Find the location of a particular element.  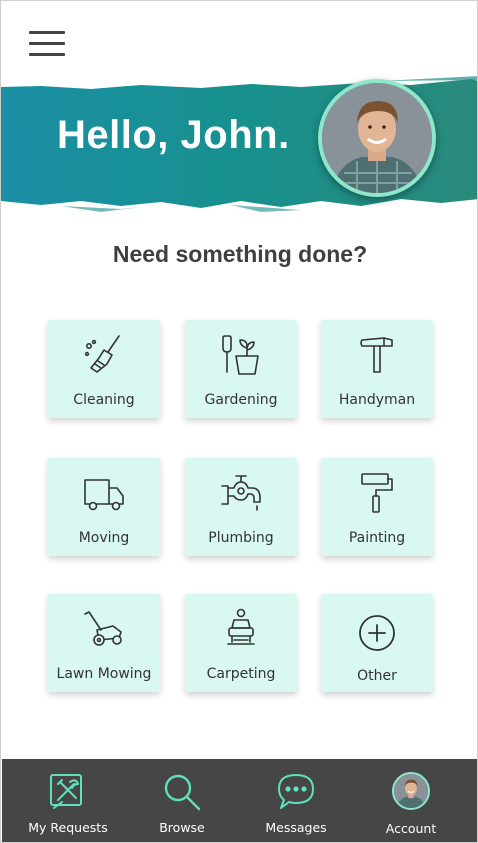

service-tile-plumbing: Plumbing is located at coordinates (241, 507).